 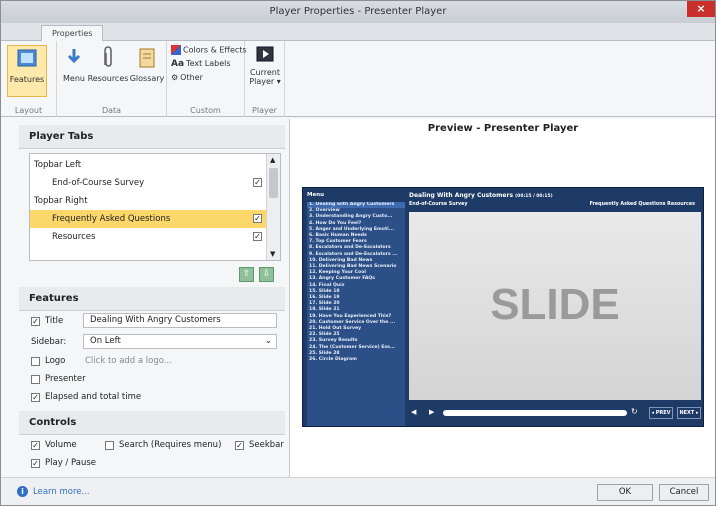 What do you see at coordinates (265, 65) in the screenshot?
I see `current-player-button: Current Player ▾` at bounding box center [265, 65].